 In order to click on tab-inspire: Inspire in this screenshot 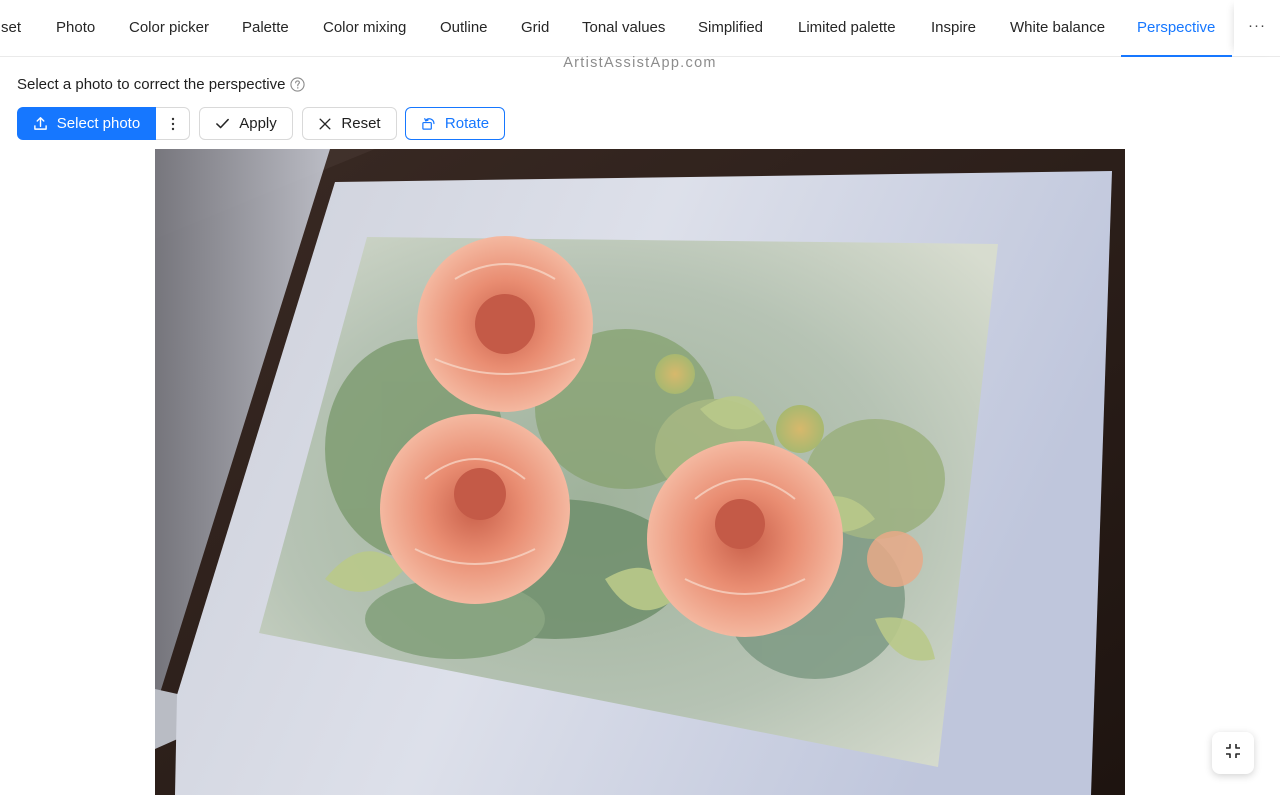, I will do `click(953, 28)`.